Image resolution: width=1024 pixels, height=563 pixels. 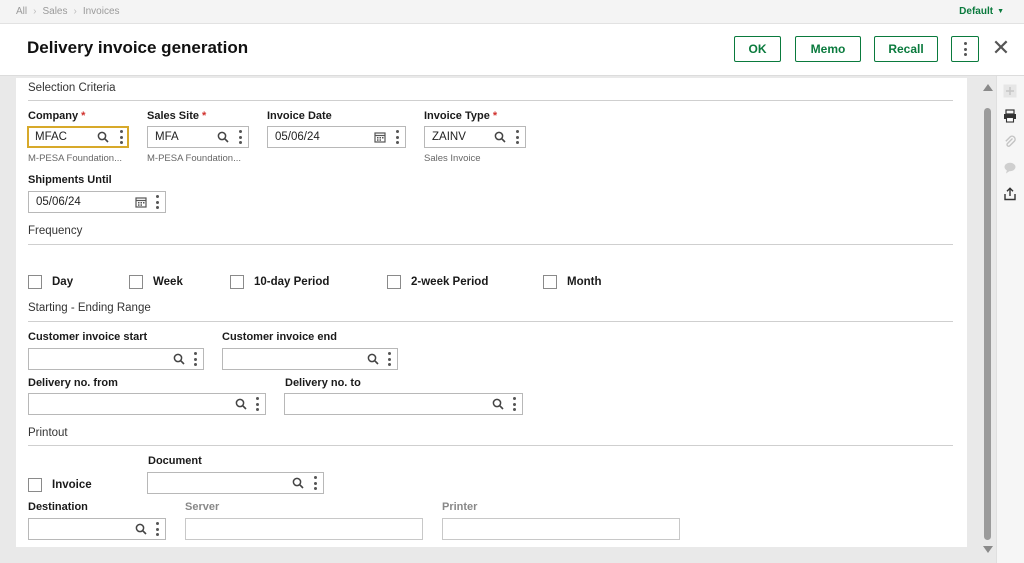 I want to click on customer-invoice-start-field, so click(x=116, y=359).